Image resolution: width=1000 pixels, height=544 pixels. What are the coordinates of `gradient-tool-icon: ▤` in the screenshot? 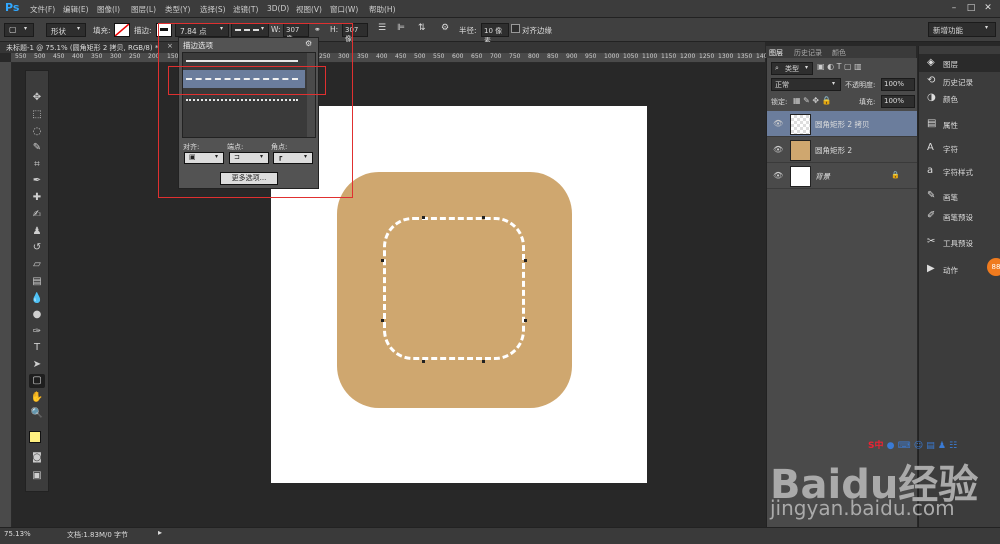 It's located at (37, 282).